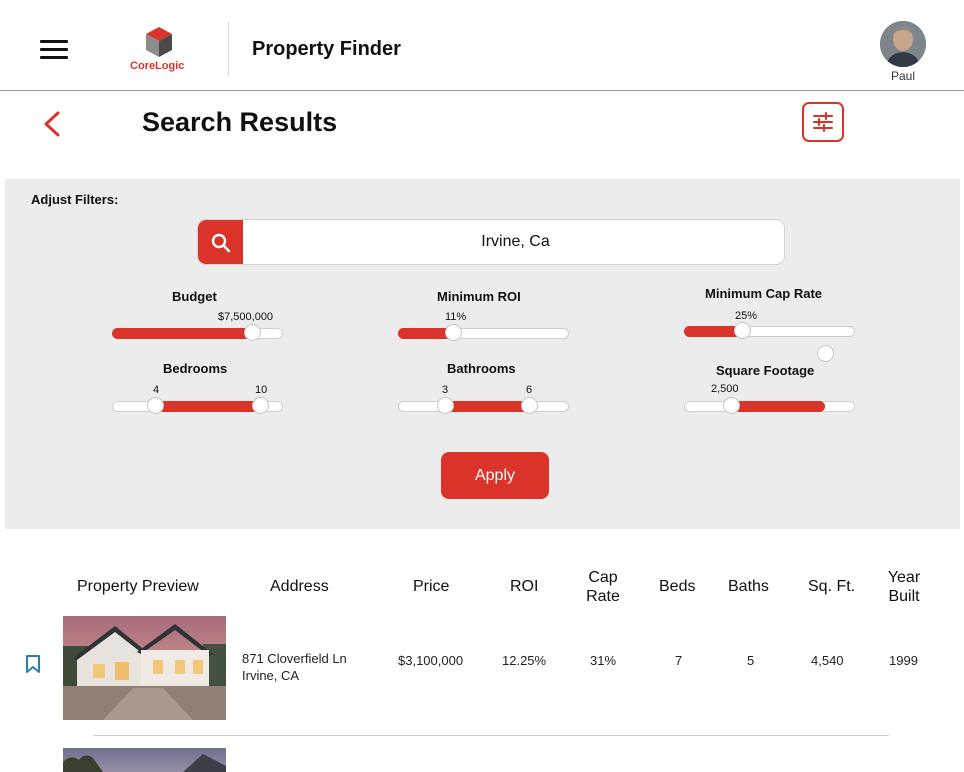  What do you see at coordinates (156, 390) in the screenshot?
I see `bedrooms-min-value: 4` at bounding box center [156, 390].